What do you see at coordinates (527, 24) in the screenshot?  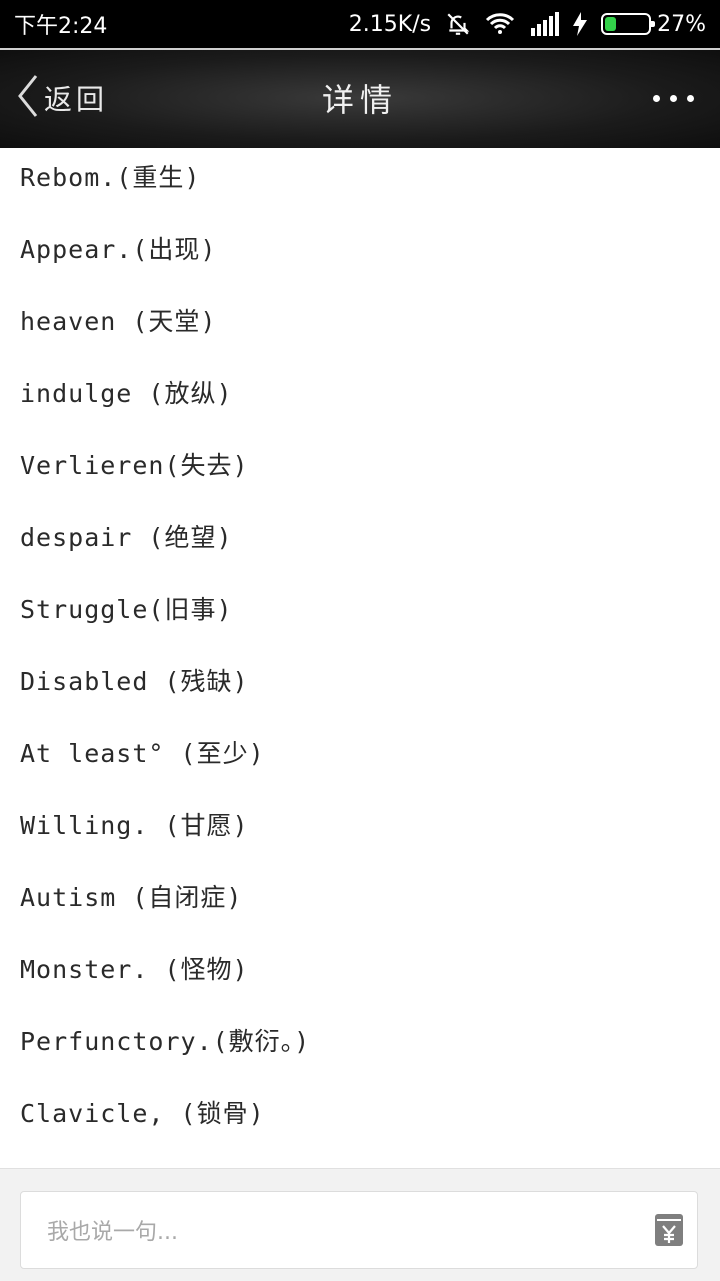 I see `status-right: 2.15K/s 27%` at bounding box center [527, 24].